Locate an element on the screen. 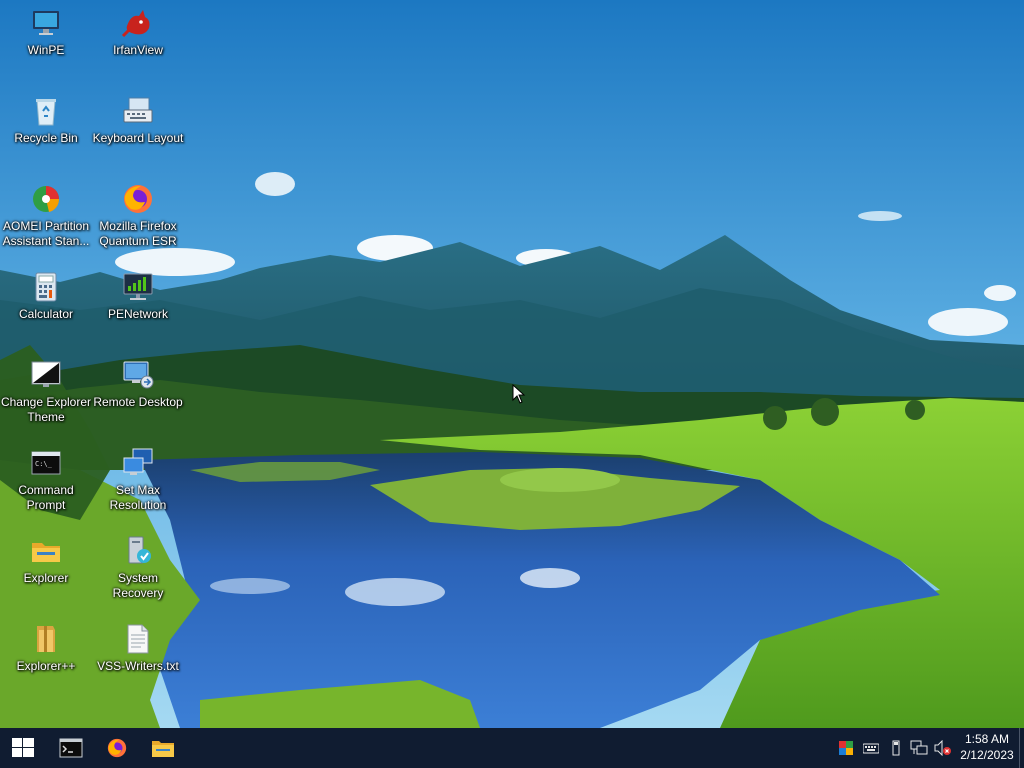  desktop-icon-explorer-plus-plus: Explorer++ is located at coordinates (46, 657).